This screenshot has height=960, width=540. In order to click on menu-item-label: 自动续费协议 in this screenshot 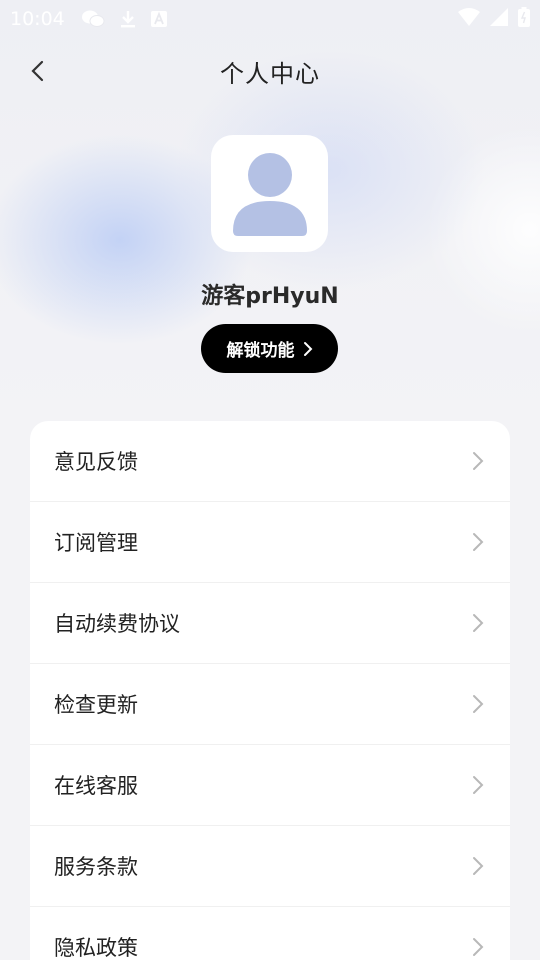, I will do `click(117, 624)`.